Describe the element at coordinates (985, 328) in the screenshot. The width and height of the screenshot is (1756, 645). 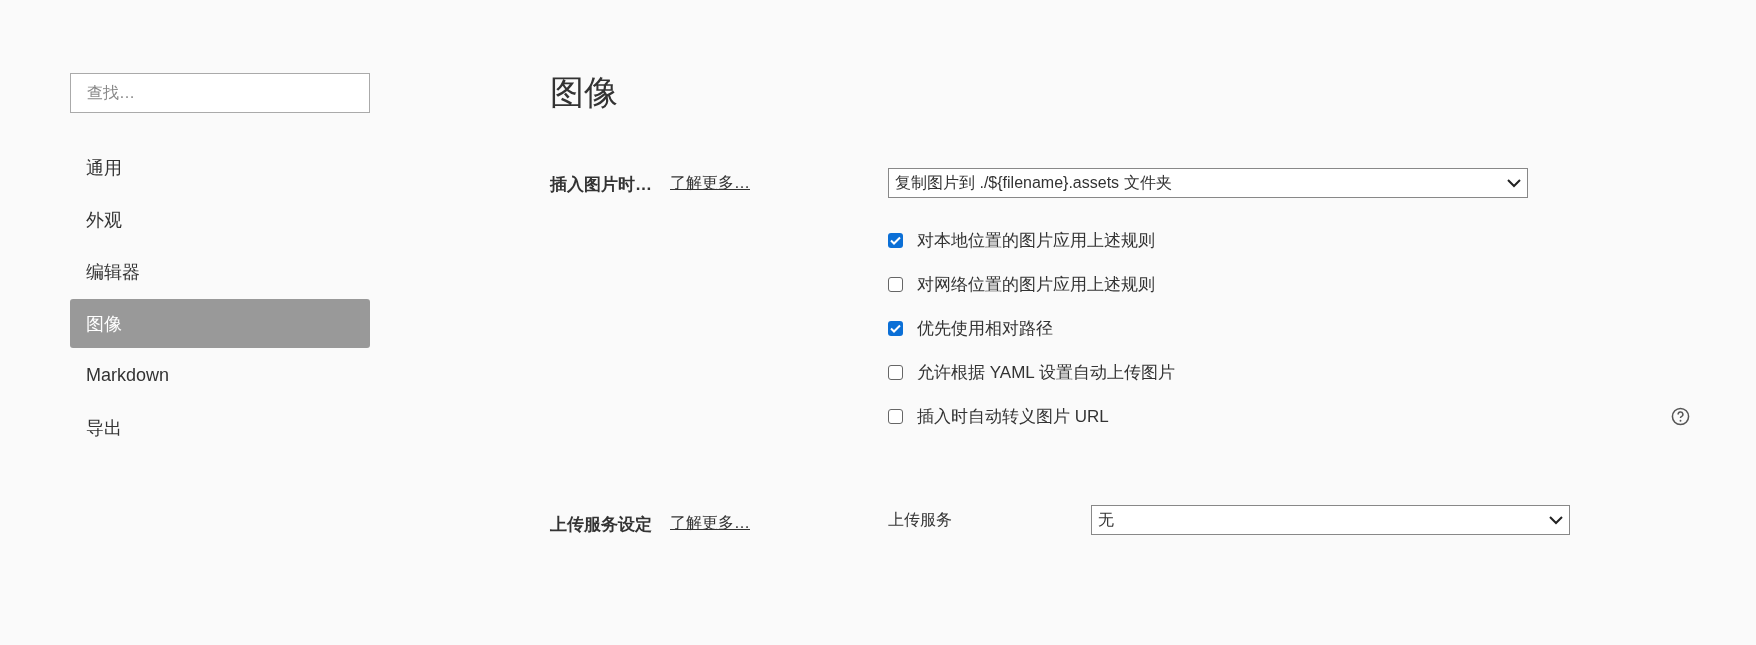
I see `checkbox-label: 优先使用相对路径` at that location.